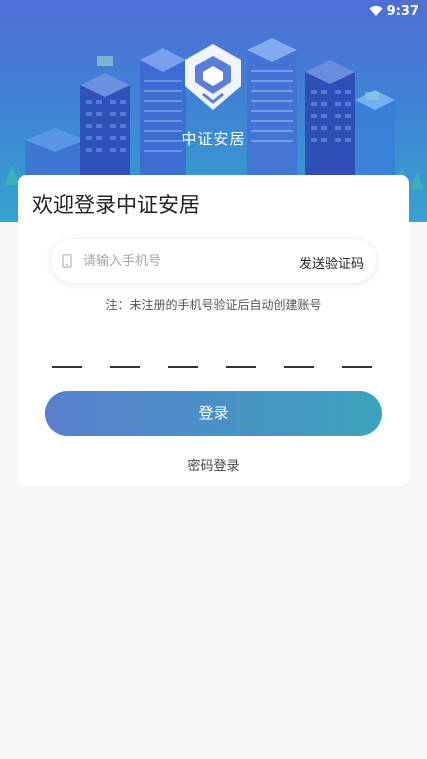 This screenshot has width=427, height=759. What do you see at coordinates (116, 205) in the screenshot?
I see `welcome-title: 欢迎登录中证安居` at bounding box center [116, 205].